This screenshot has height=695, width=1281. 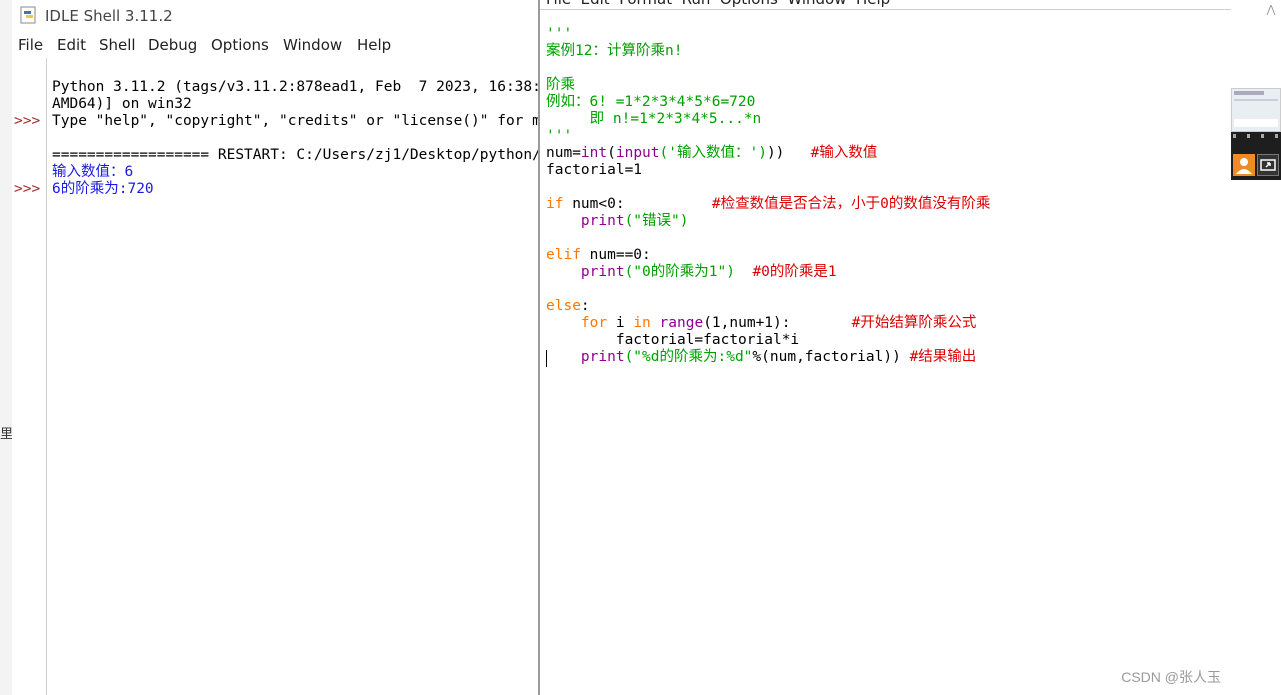 What do you see at coordinates (122, 104) in the screenshot?
I see `shell-line: AMD64)] on win32` at bounding box center [122, 104].